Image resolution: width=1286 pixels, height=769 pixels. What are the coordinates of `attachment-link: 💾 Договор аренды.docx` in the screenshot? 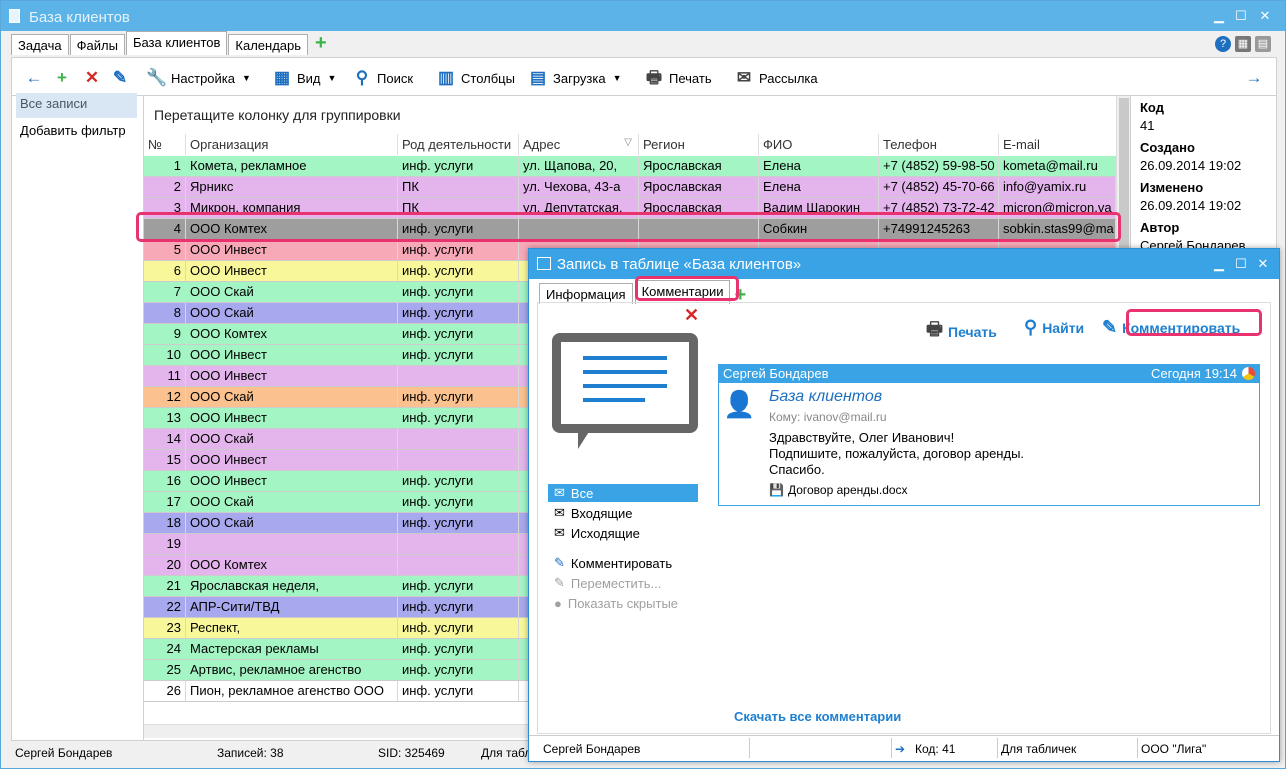 It's located at (838, 490).